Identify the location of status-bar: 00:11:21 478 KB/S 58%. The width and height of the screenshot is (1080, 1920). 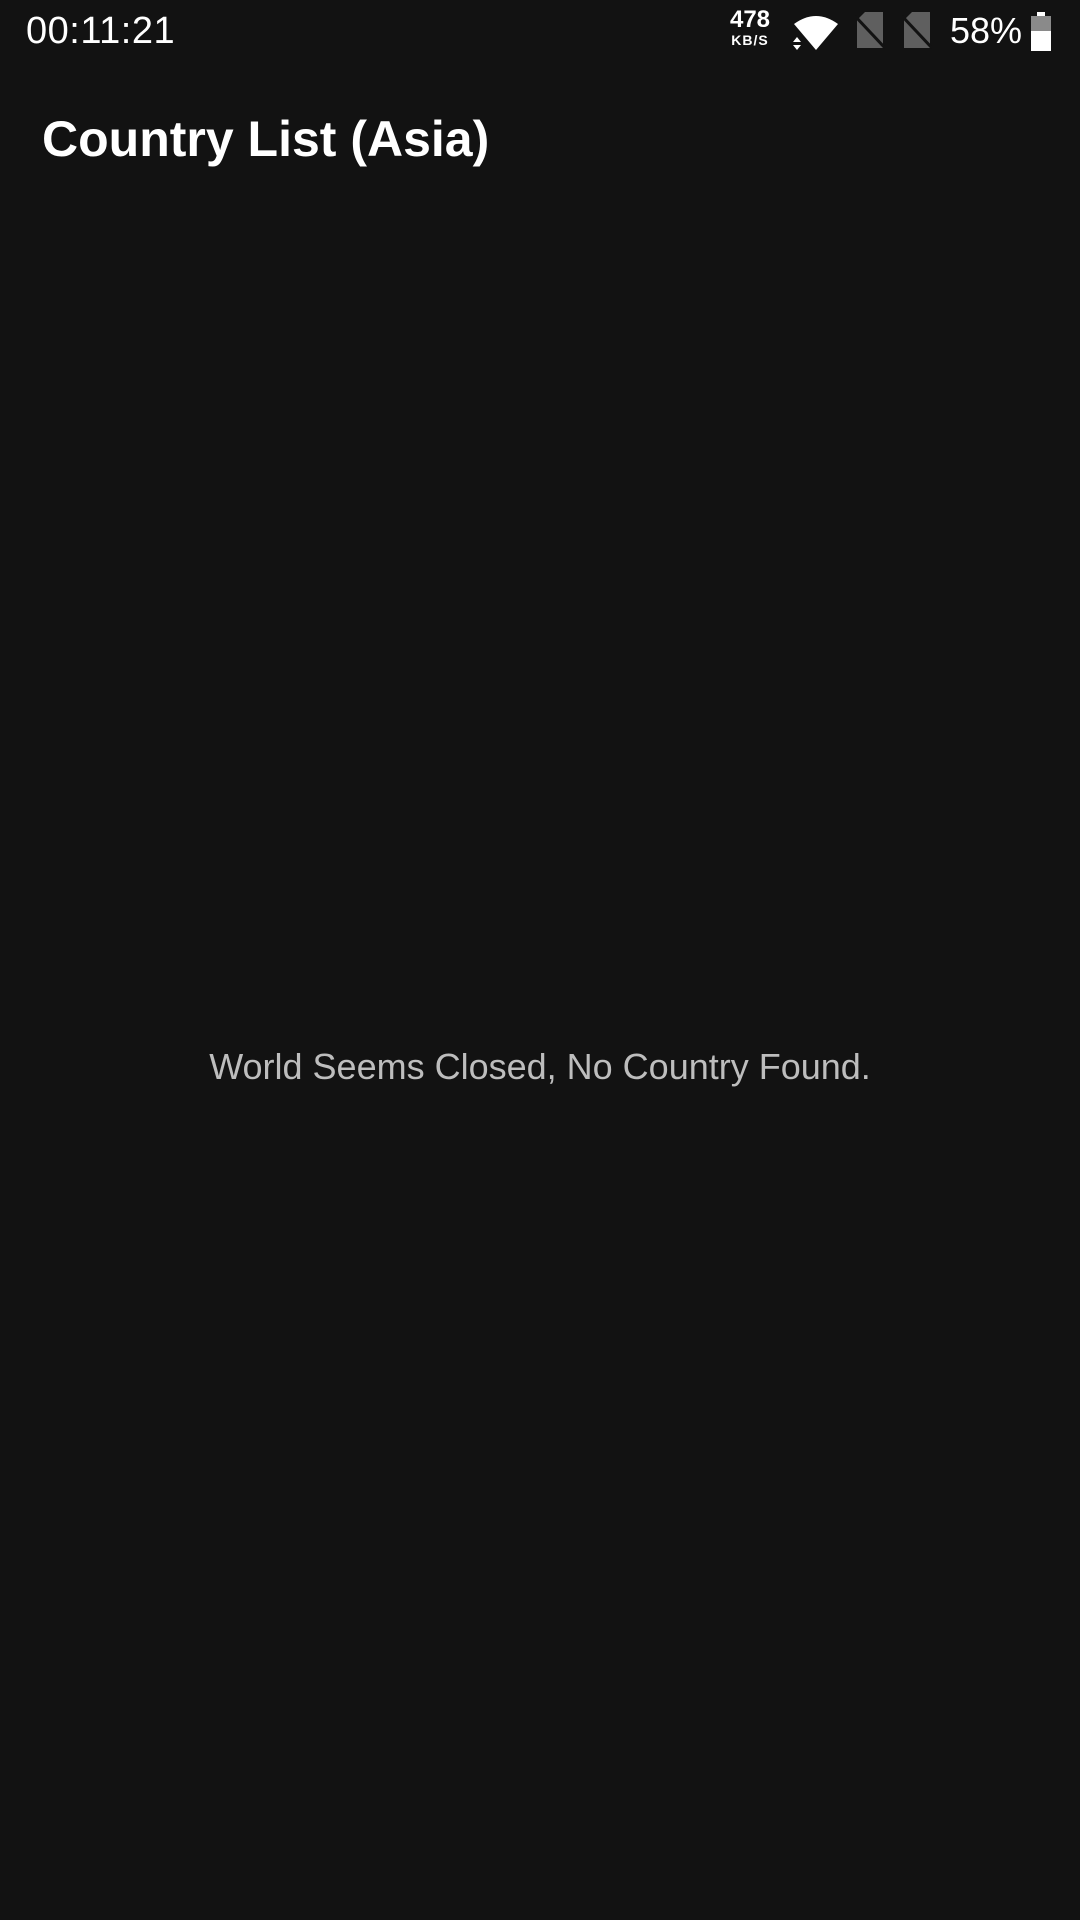
(540, 31).